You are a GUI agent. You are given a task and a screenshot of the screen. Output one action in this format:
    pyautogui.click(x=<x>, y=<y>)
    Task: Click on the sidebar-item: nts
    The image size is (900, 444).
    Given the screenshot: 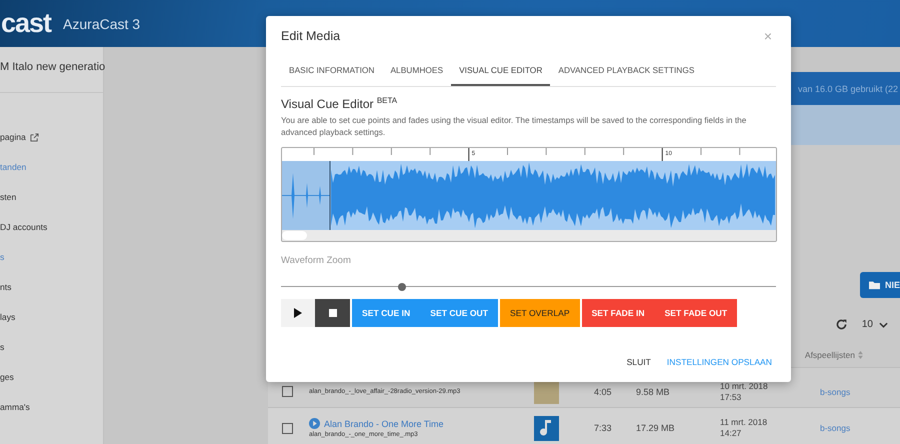 What is the action you would take?
    pyautogui.click(x=51, y=296)
    